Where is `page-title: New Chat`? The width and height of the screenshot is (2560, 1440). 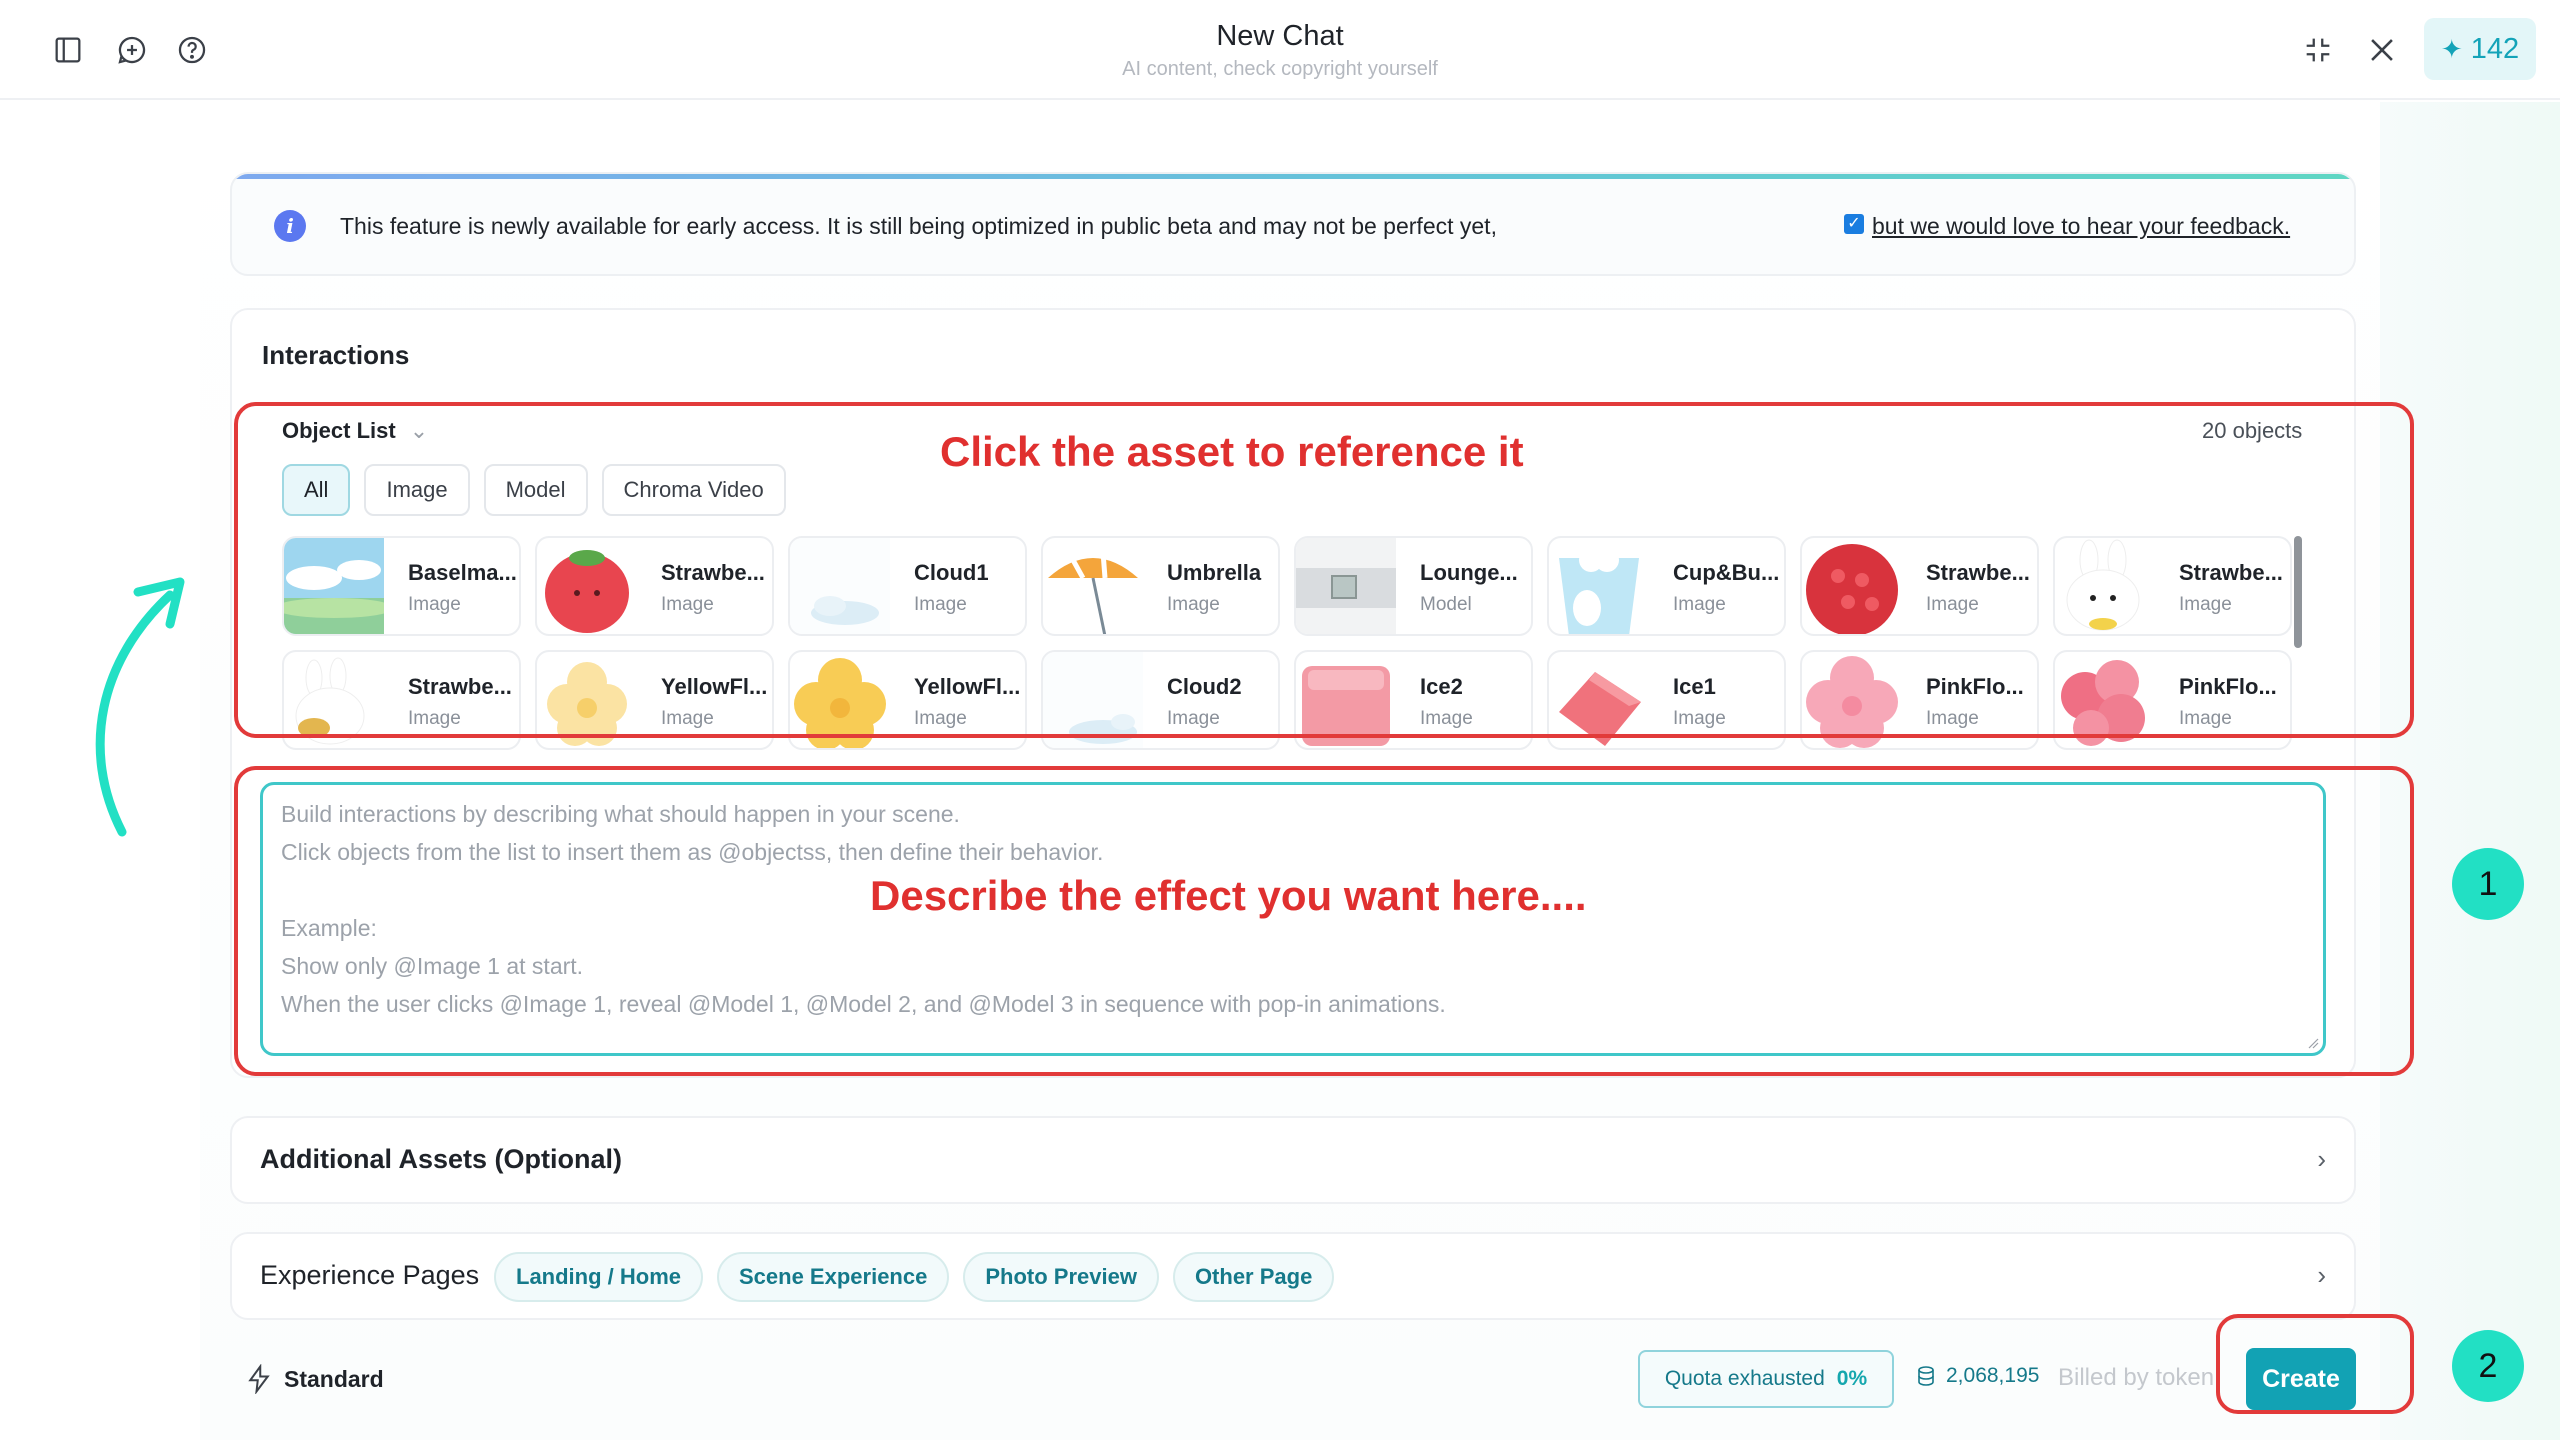 page-title: New Chat is located at coordinates (1280, 36).